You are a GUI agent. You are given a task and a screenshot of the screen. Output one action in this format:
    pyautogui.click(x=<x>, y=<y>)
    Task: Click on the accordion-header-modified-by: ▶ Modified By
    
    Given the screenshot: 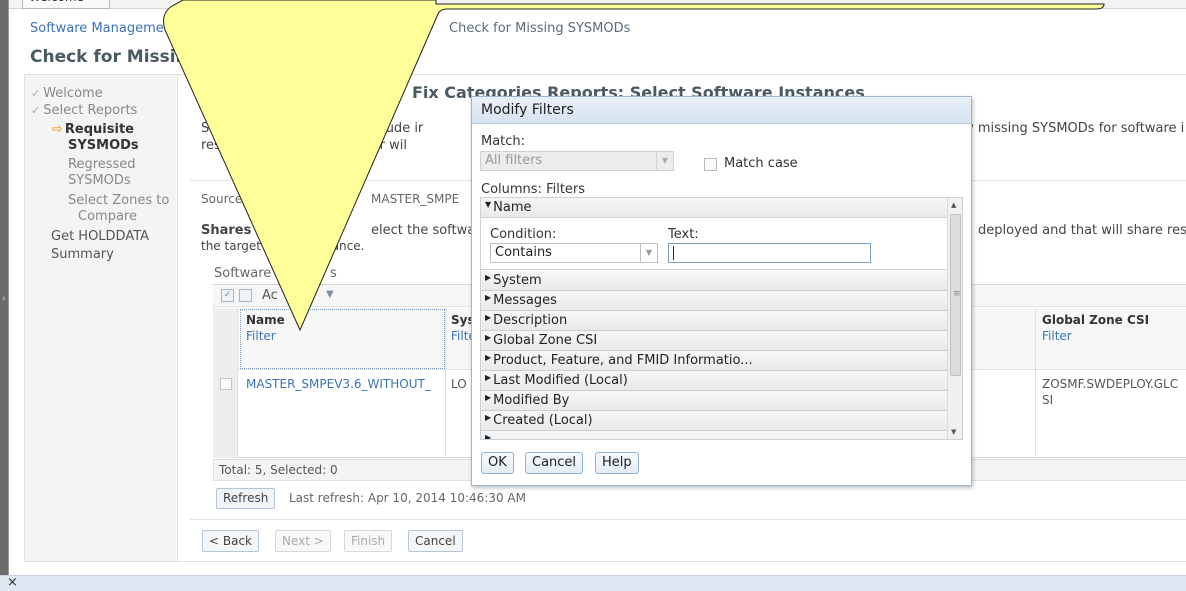 What is the action you would take?
    pyautogui.click(x=714, y=401)
    